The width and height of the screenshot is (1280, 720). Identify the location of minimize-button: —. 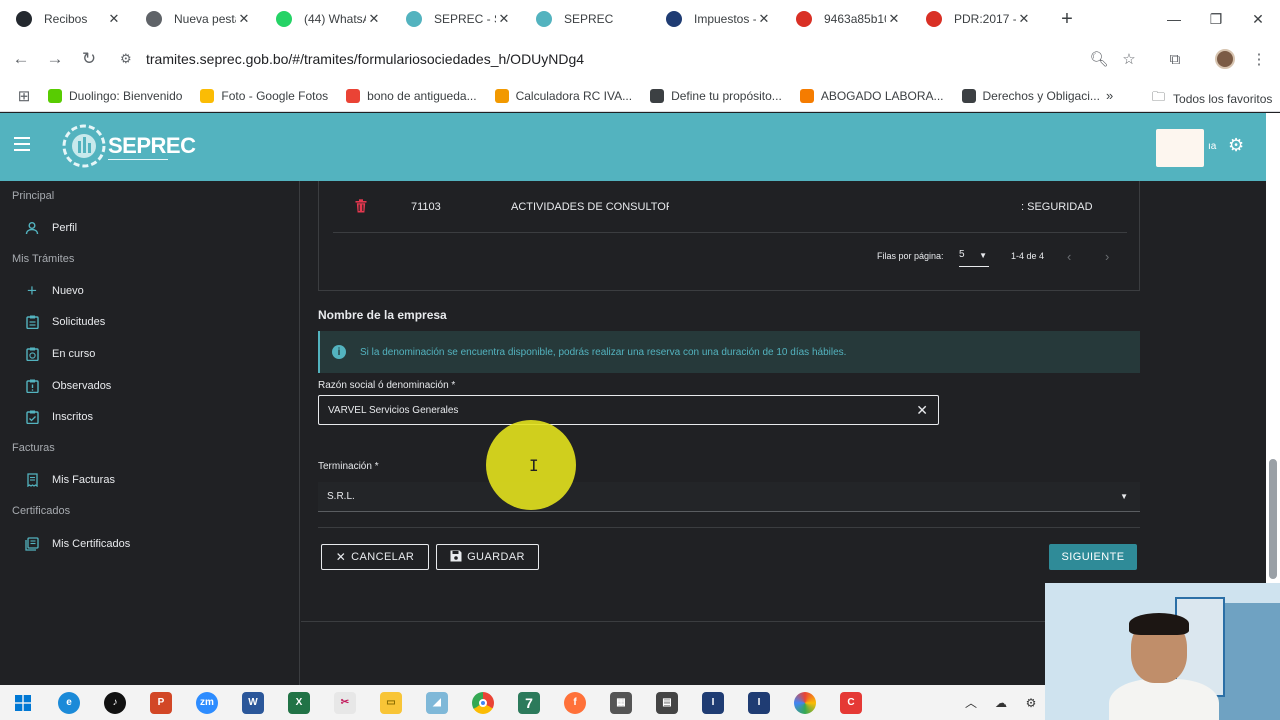
(1174, 19).